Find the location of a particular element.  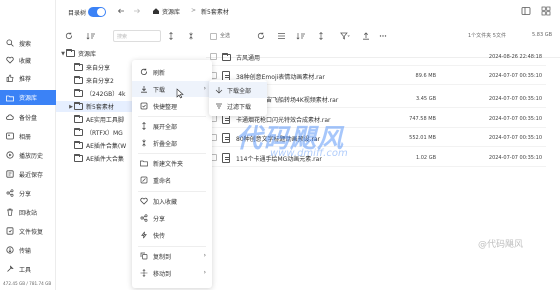

menu-item-download-all: 下载全部 is located at coordinates (238, 90).